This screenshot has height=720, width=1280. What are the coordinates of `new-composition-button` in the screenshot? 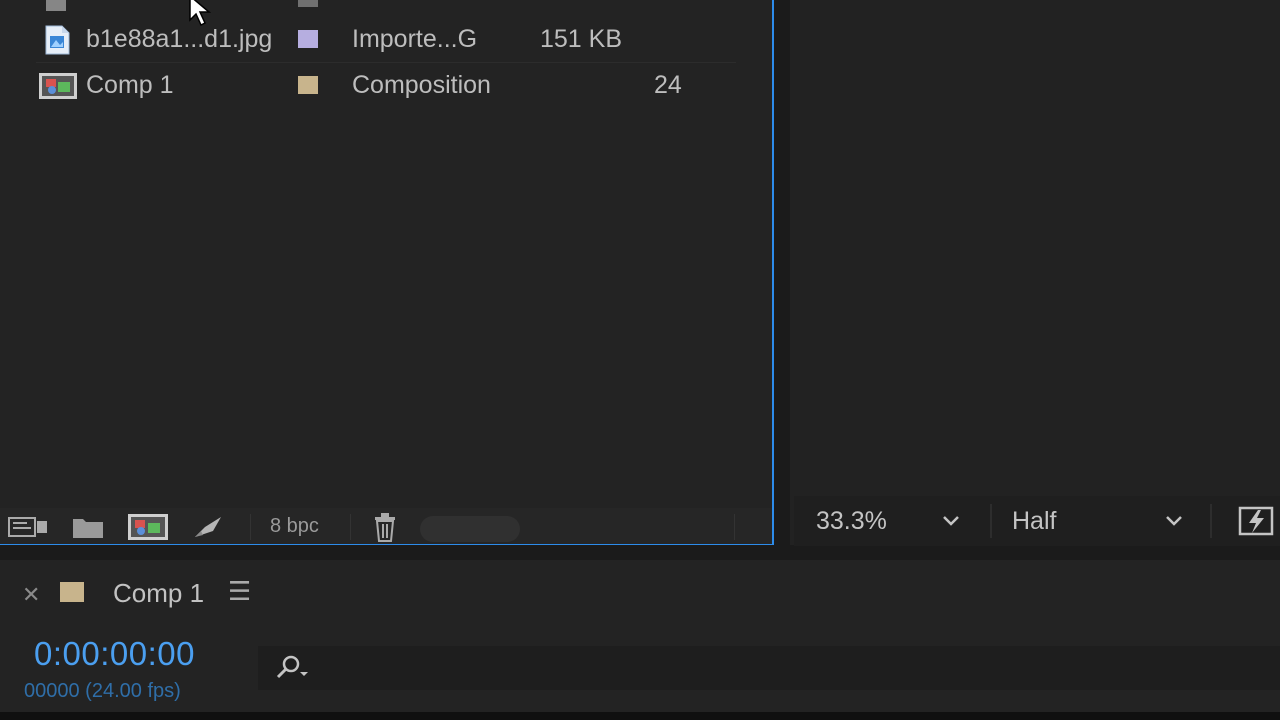 It's located at (148, 527).